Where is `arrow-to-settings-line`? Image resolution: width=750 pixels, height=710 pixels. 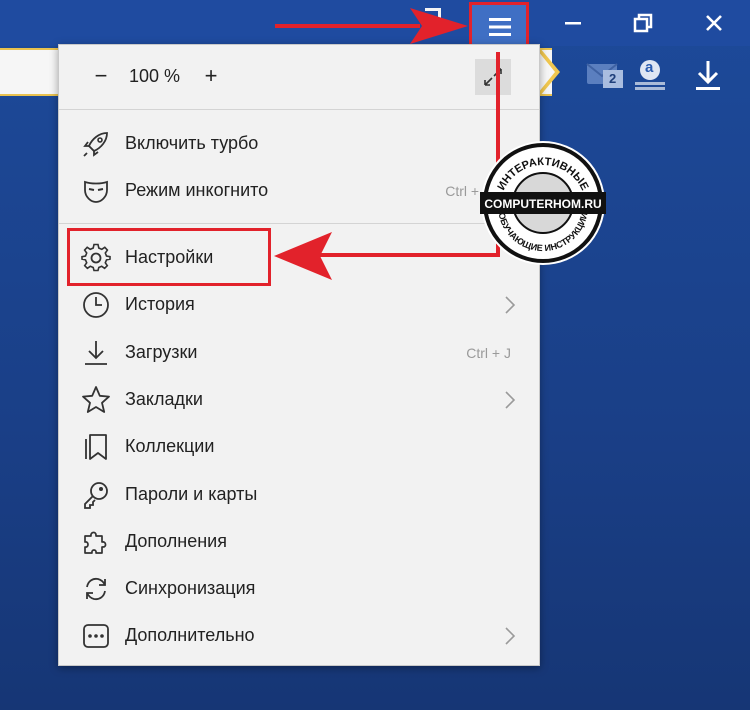
arrow-to-settings-line is located at coordinates (410, 154).